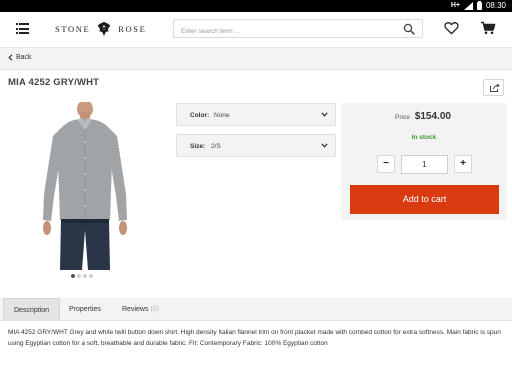  I want to click on chevron-left-icon, so click(10, 57).